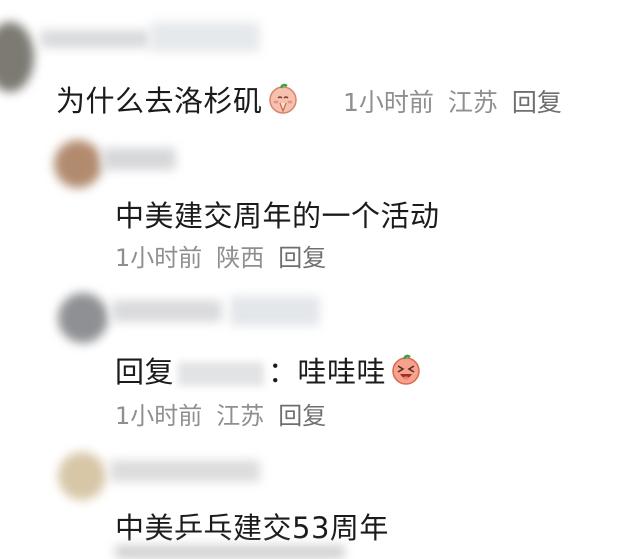 The width and height of the screenshot is (636, 559). I want to click on comment-meta: 1小时前 陕西 回复, so click(227, 255).